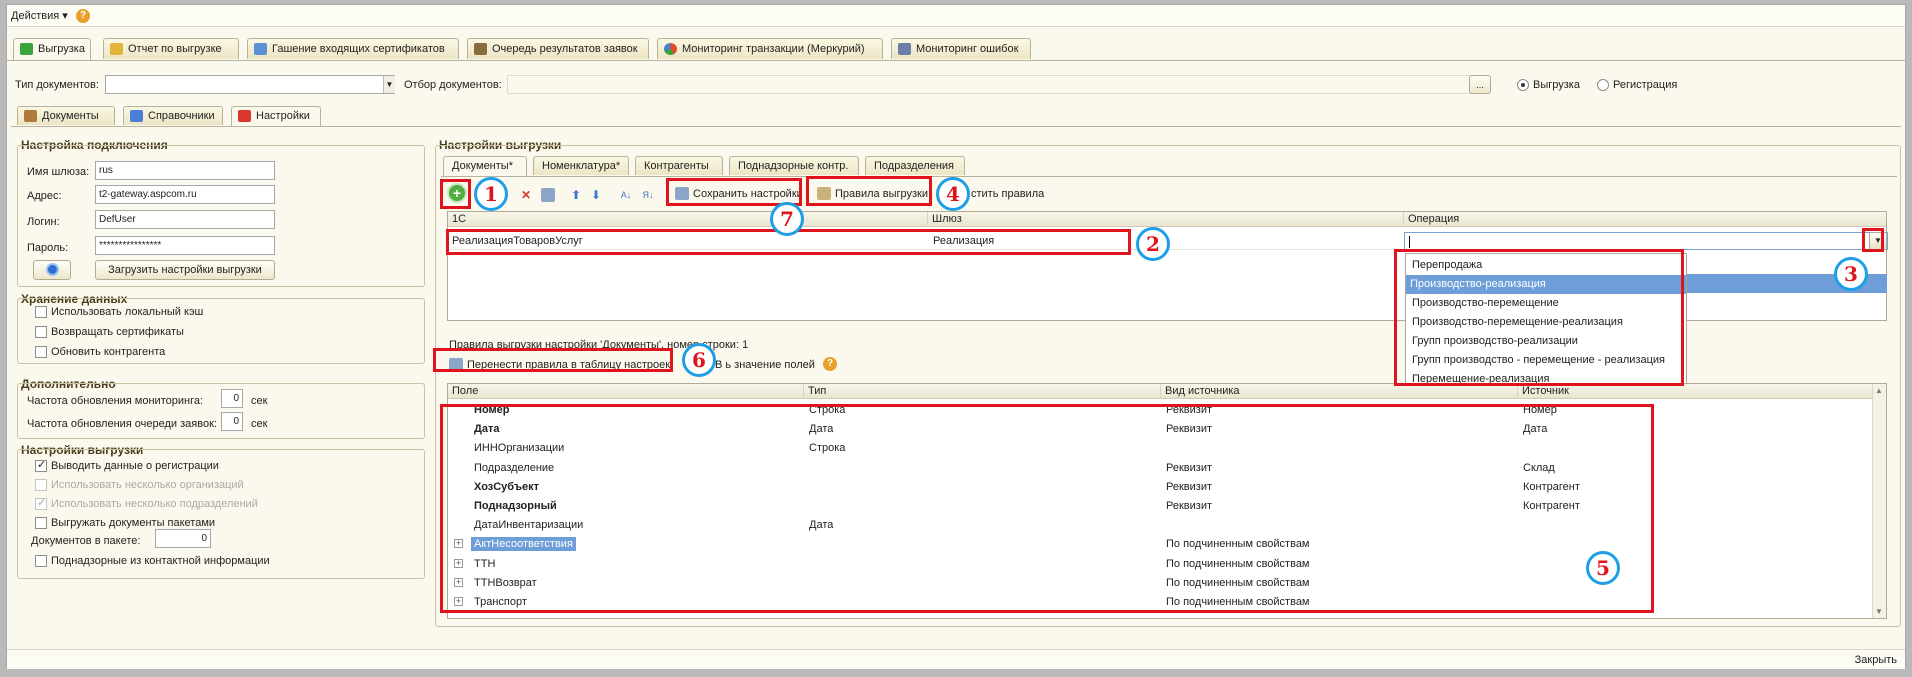  Describe the element at coordinates (765, 365) in the screenshot. I see `fields-value-link: В ь значение полей` at that location.